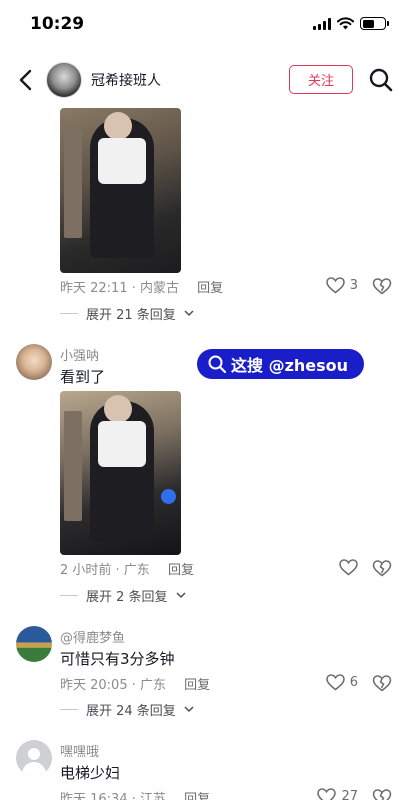  Describe the element at coordinates (353, 682) in the screenshot. I see `like-count: 6` at that location.